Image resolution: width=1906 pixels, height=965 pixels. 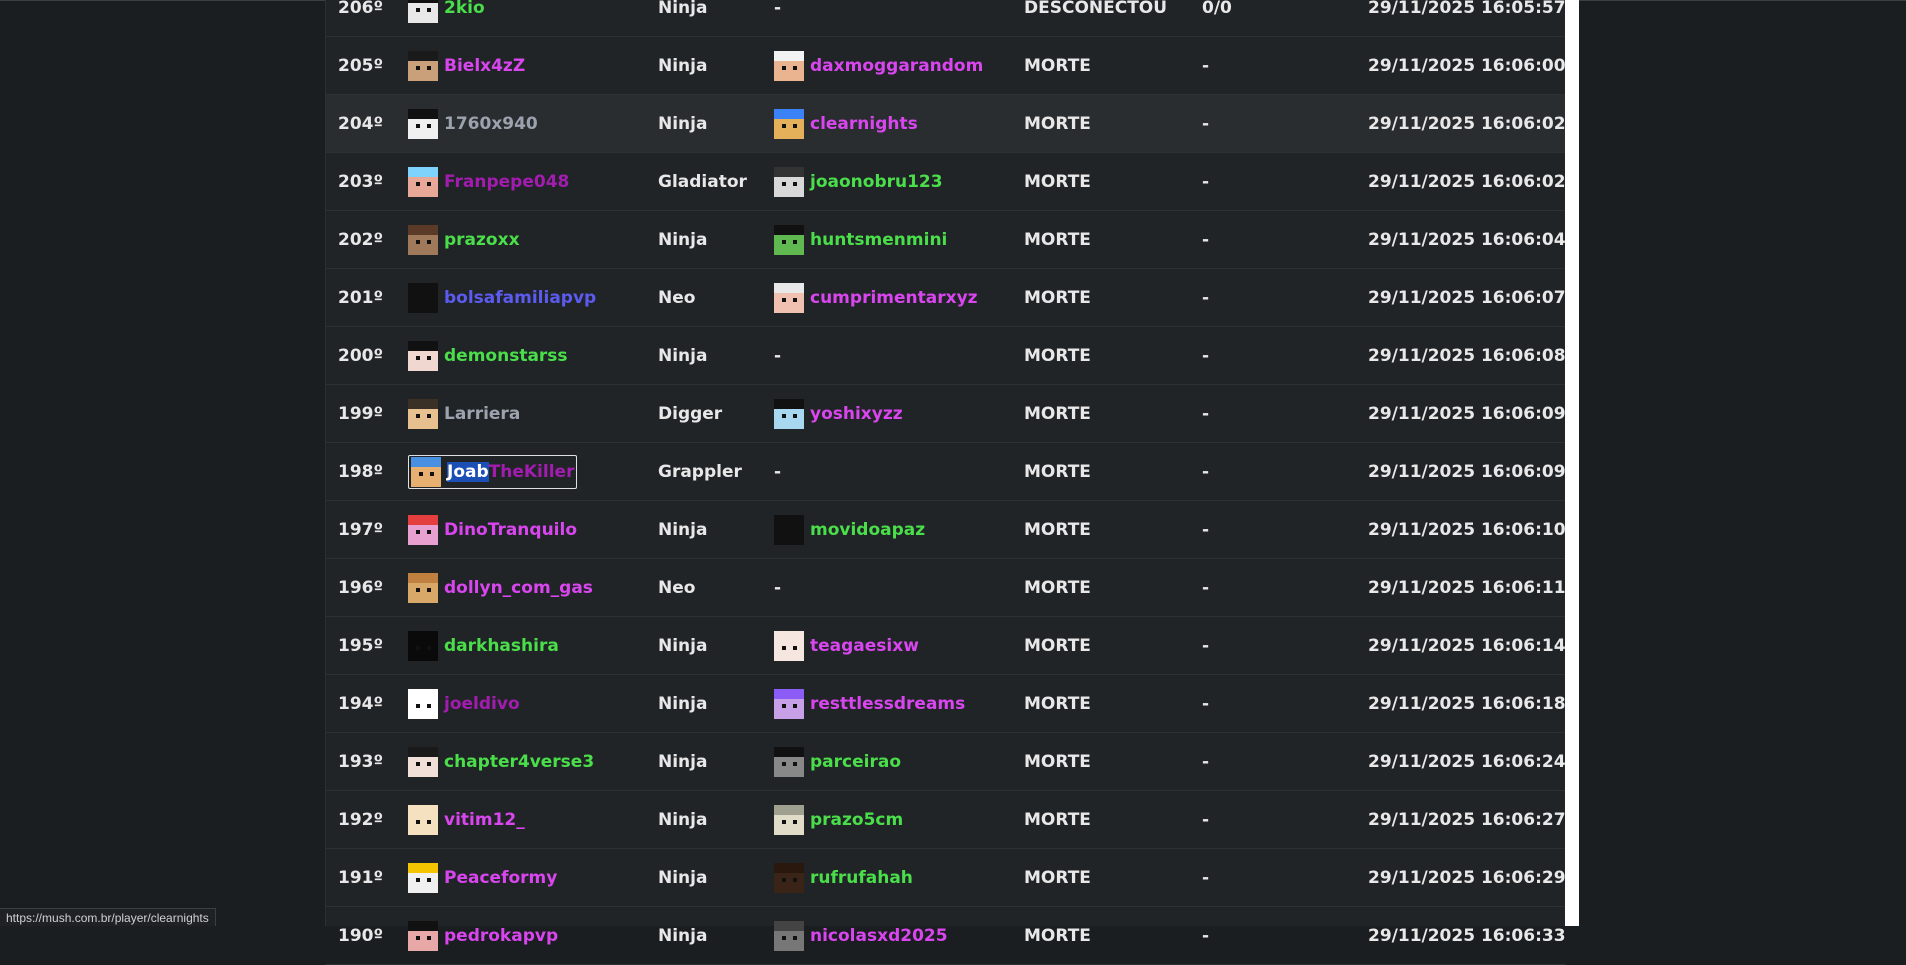 What do you see at coordinates (500, 878) in the screenshot?
I see `player-name-link: Peaceformy` at bounding box center [500, 878].